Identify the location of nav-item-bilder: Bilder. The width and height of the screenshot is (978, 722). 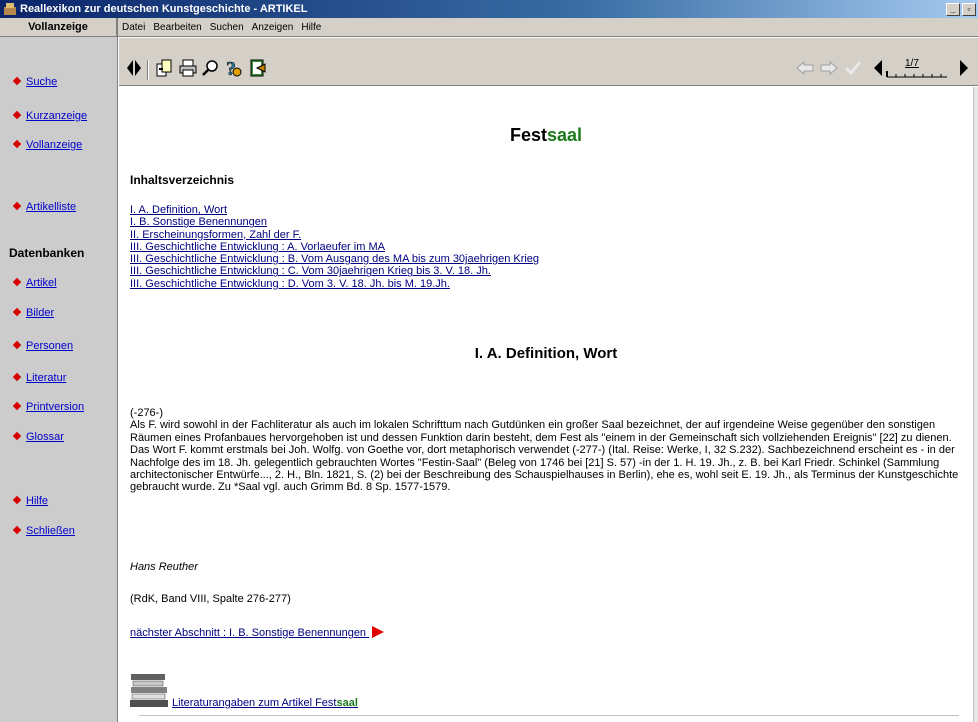
(33, 313).